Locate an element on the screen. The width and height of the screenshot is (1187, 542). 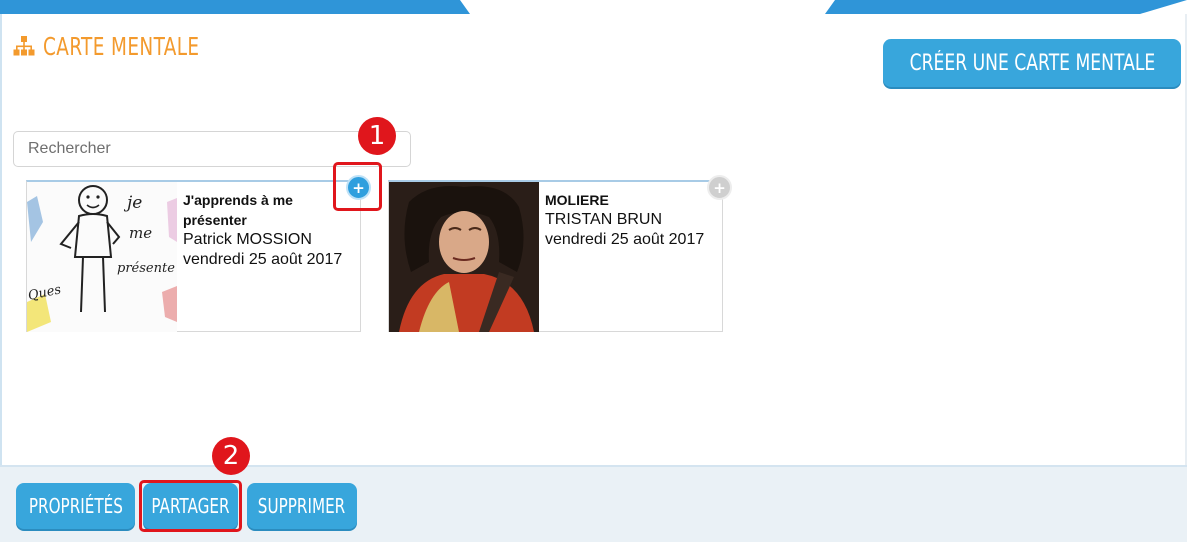
delete-label: SUPPRIMER is located at coordinates (302, 506).